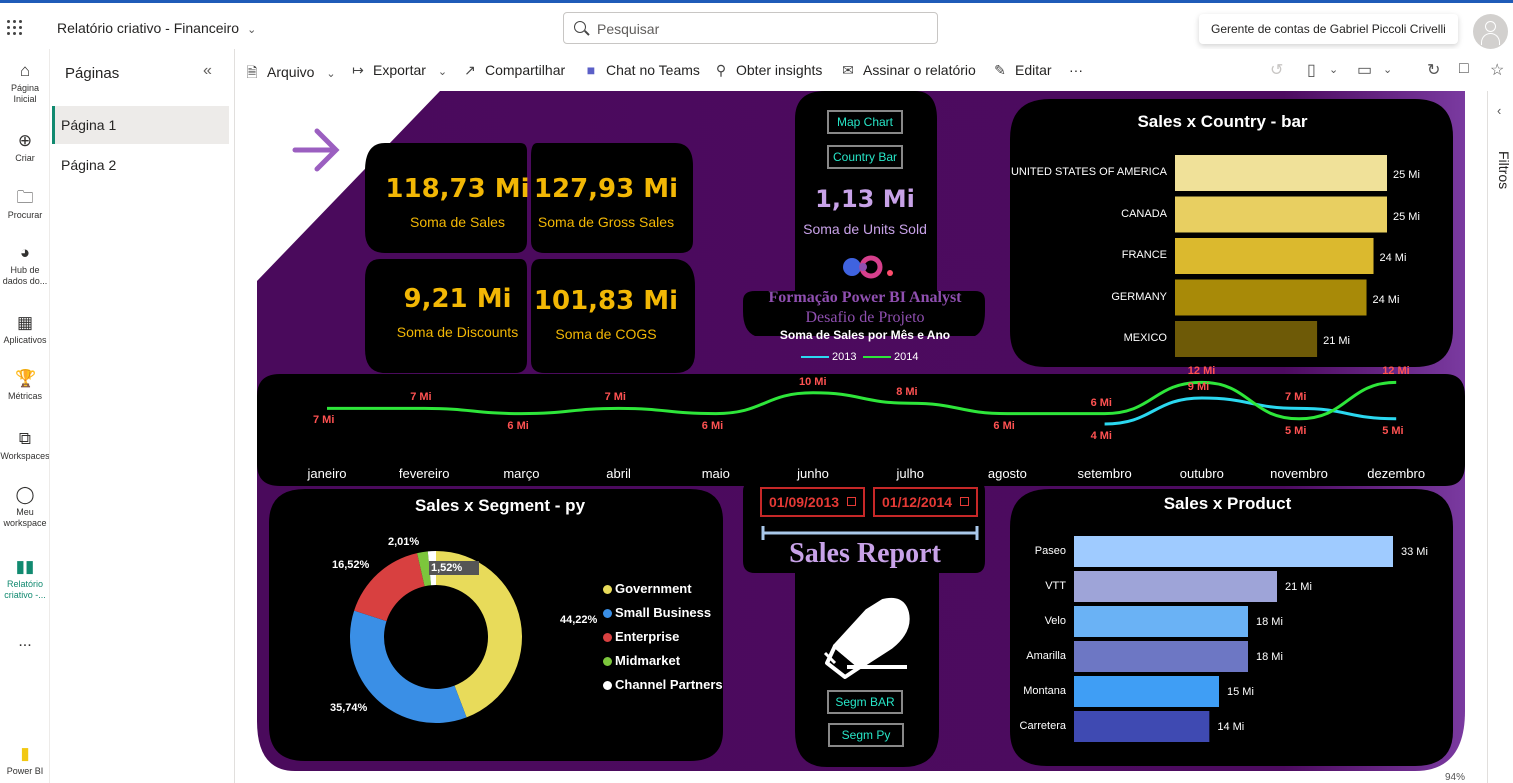  I want to click on donut-pct-label: 35,74%, so click(349, 708).